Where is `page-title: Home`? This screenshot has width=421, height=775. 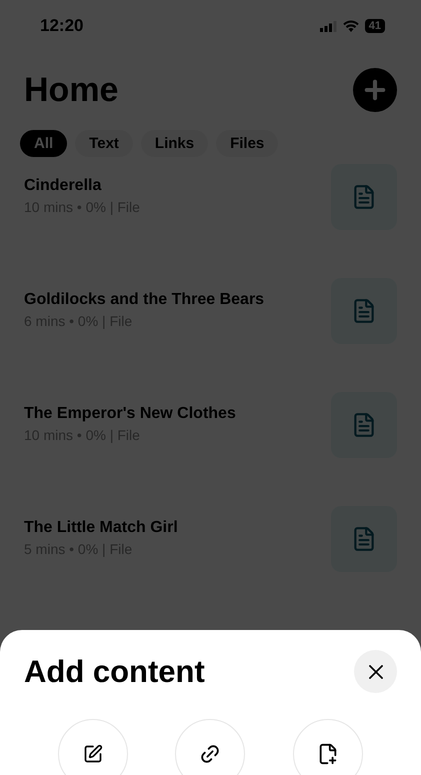
page-title: Home is located at coordinates (71, 90).